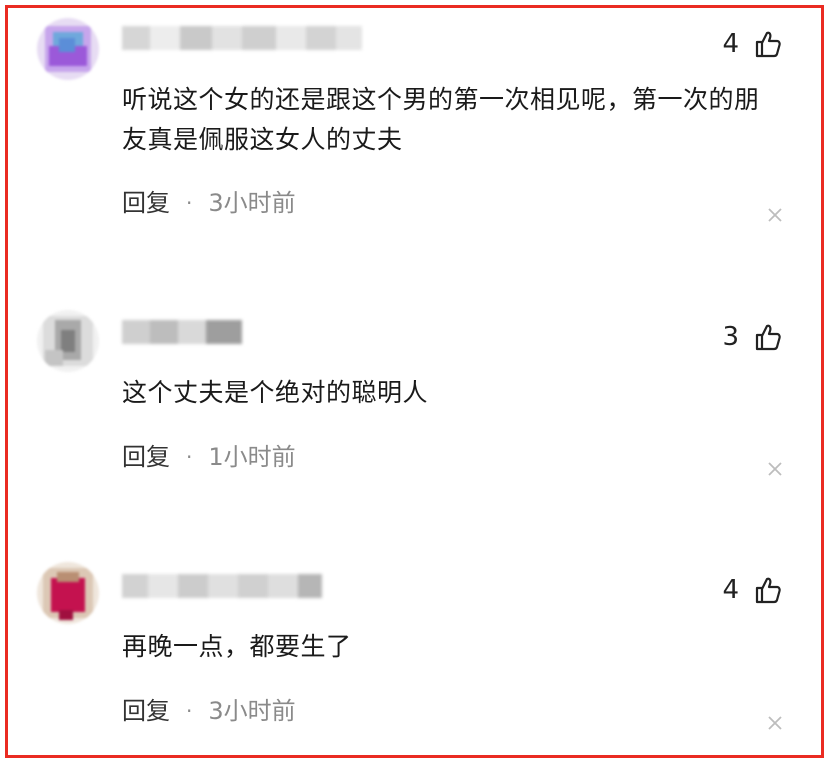 This screenshot has width=827, height=761. Describe the element at coordinates (275, 392) in the screenshot. I see `comment-text: 这个丈夫是个绝对的聪明人` at that location.